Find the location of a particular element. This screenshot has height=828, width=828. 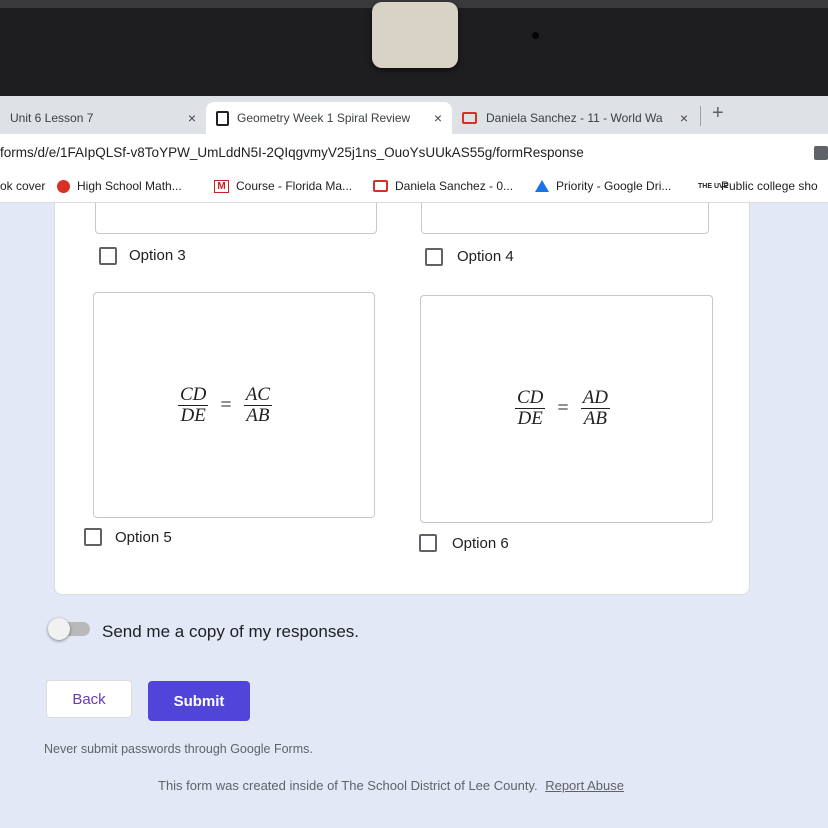

option-5-image: CD DE = AC AB is located at coordinates (234, 405).